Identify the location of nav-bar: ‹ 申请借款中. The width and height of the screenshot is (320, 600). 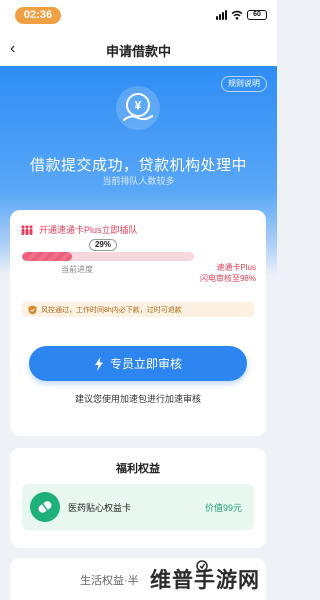
(138, 49).